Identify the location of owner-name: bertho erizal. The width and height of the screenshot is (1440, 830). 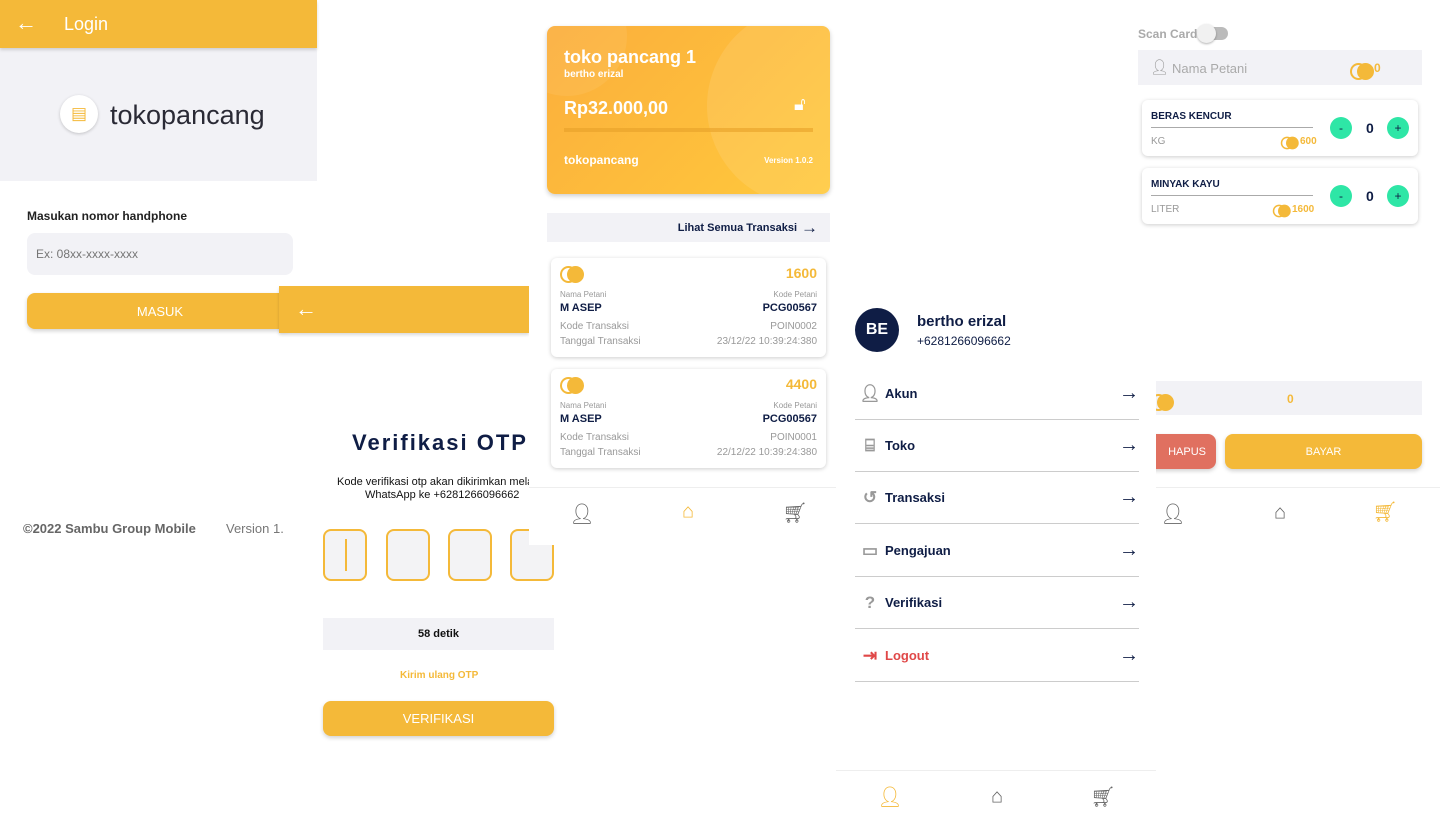
(594, 74).